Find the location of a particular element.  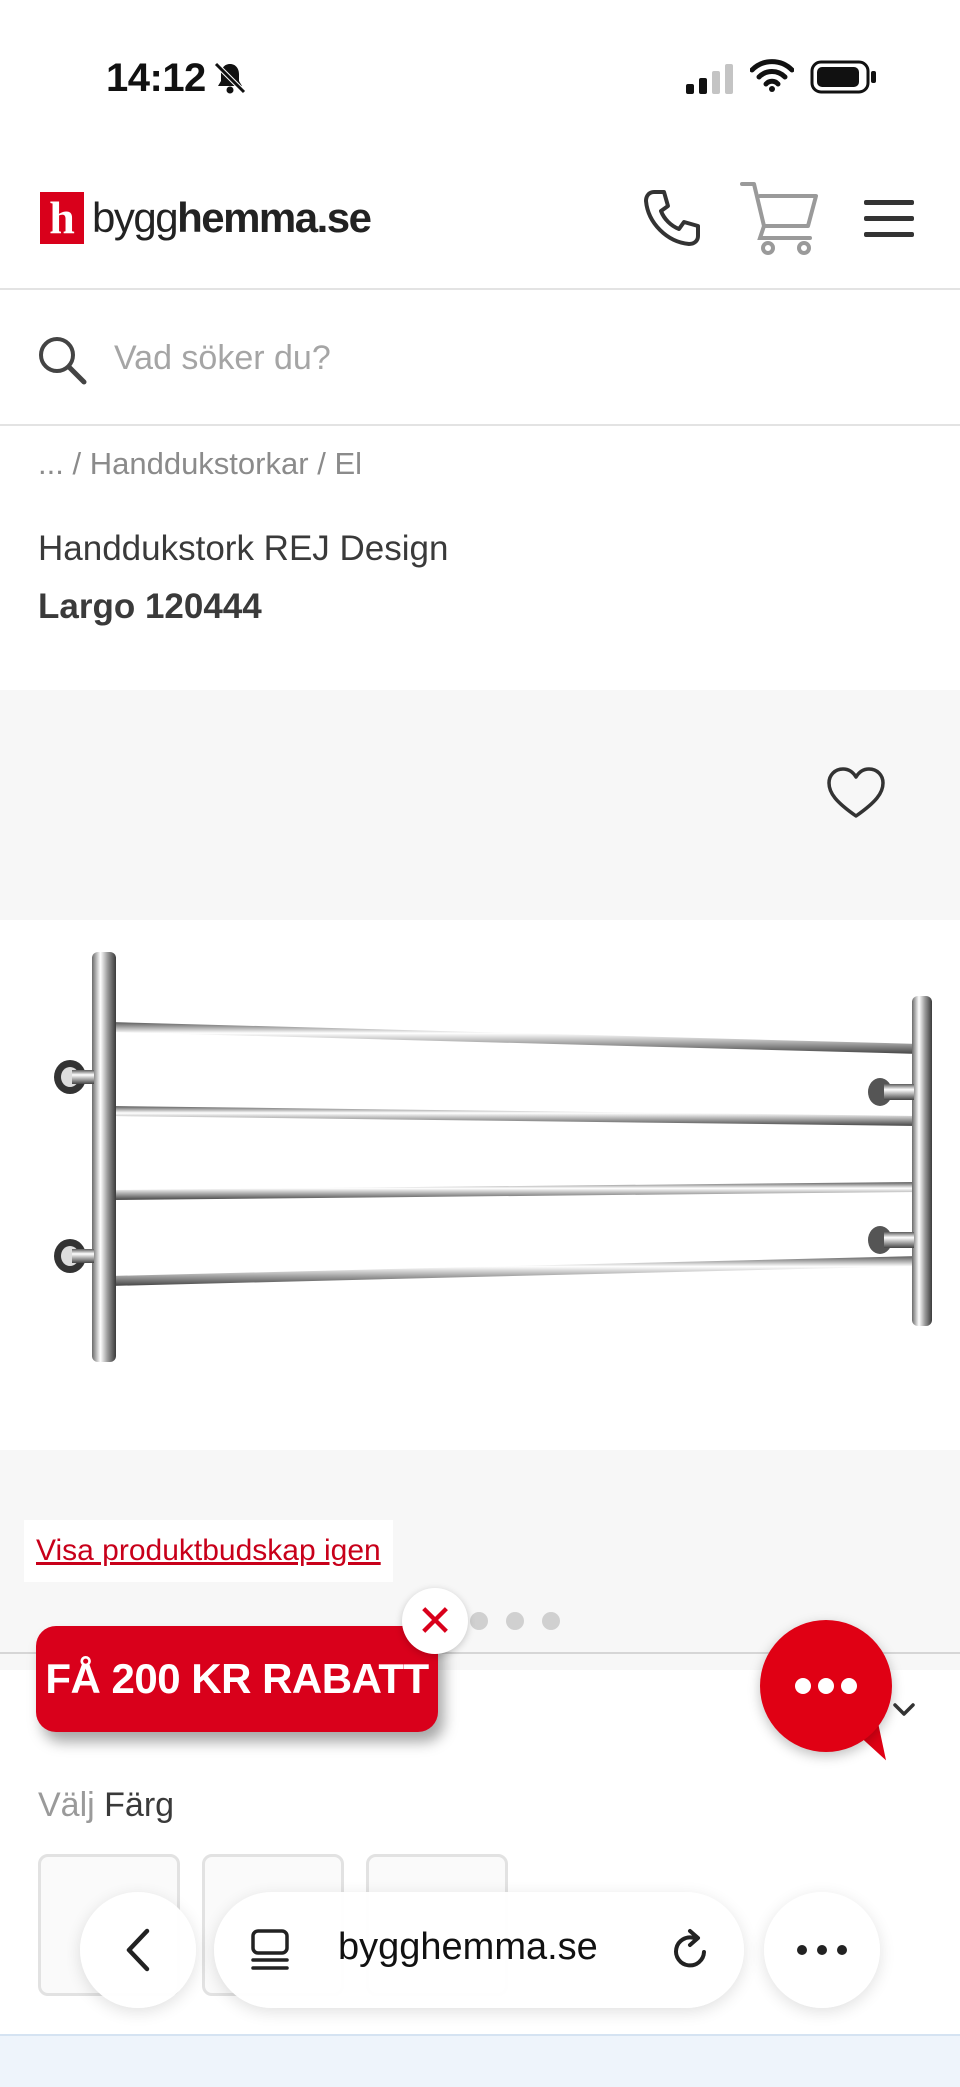

back-icon is located at coordinates (138, 1950).